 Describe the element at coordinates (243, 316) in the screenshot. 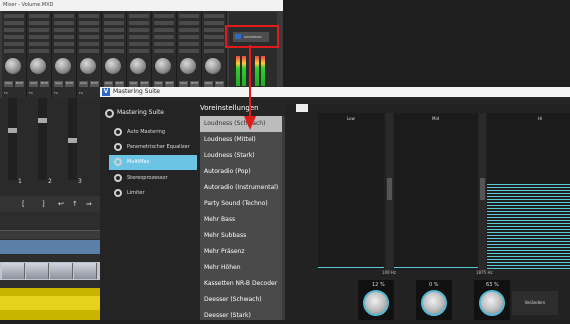

I see `preset-item: Deesser (Stark)` at that location.